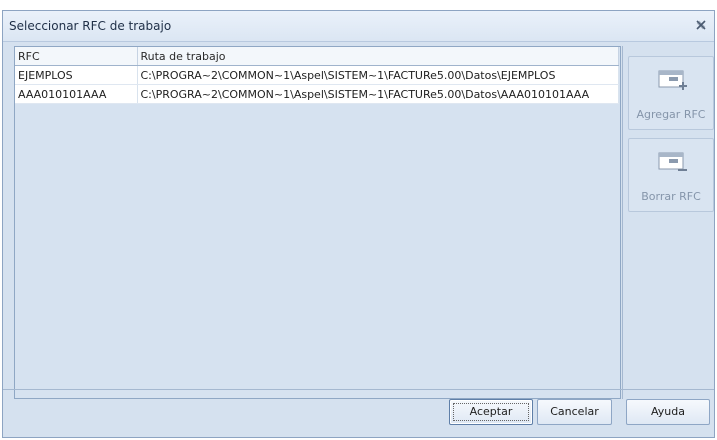 The height and width of the screenshot is (440, 717). Describe the element at coordinates (76, 94) in the screenshot. I see `cell-rfc: AAA010101AAA` at that location.